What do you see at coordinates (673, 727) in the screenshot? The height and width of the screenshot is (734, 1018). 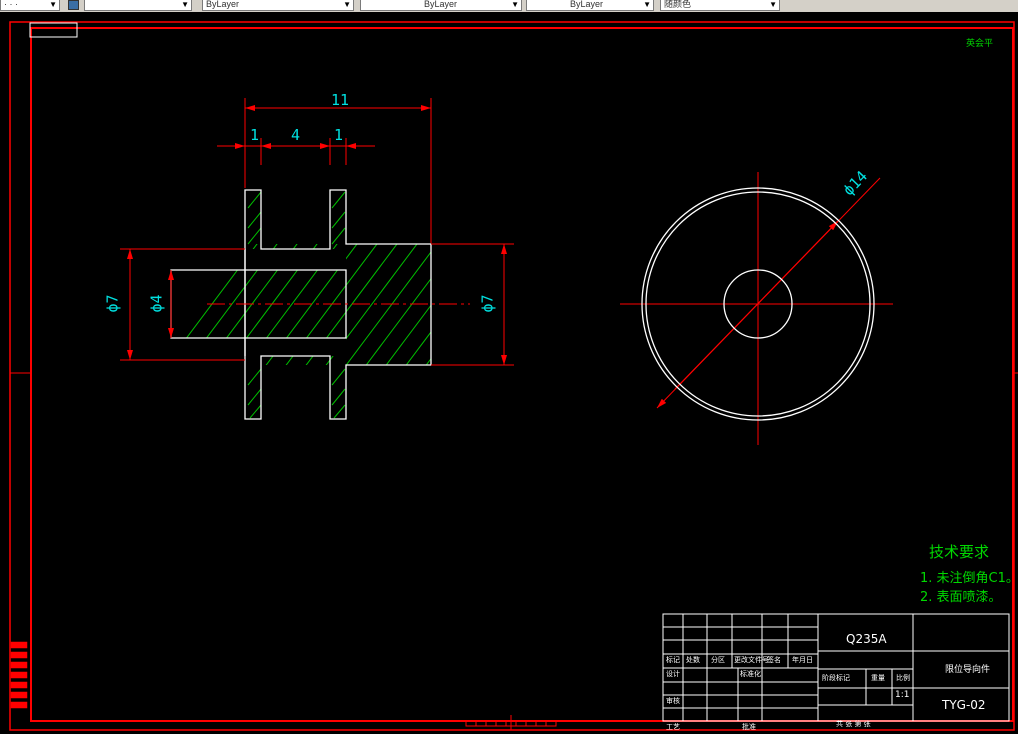 I see `tb-label-process: 工艺` at bounding box center [673, 727].